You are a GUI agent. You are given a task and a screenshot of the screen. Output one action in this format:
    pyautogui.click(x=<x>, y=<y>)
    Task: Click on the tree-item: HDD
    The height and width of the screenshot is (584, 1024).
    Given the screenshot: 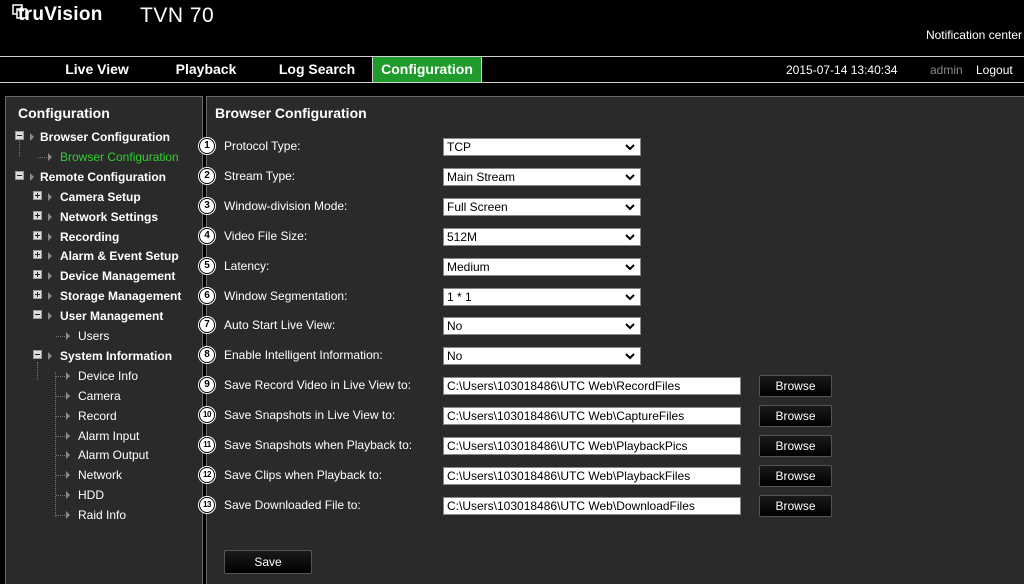 What is the action you would take?
    pyautogui.click(x=104, y=495)
    